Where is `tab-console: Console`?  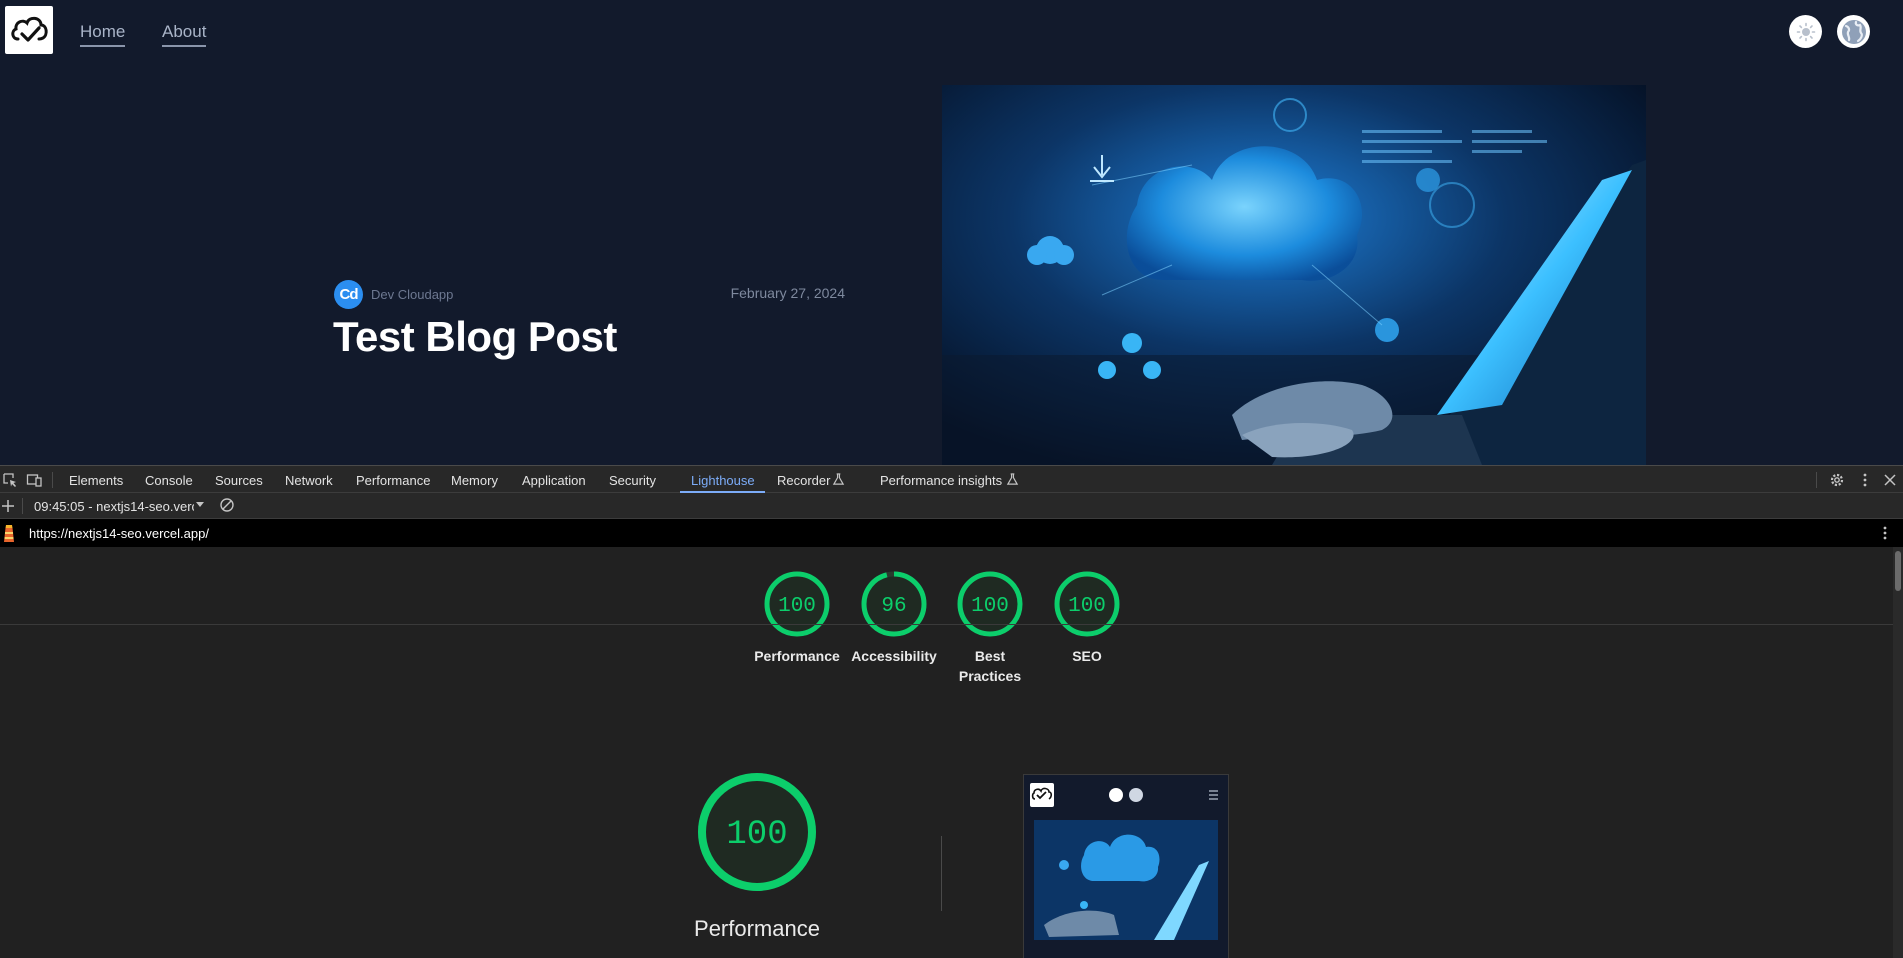 tab-console: Console is located at coordinates (169, 480).